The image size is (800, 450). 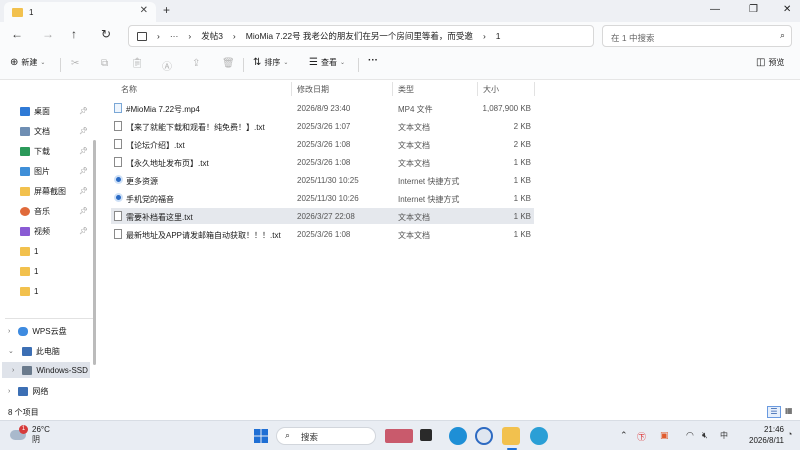 I want to click on new-tab-button: +, so click(x=166, y=10).